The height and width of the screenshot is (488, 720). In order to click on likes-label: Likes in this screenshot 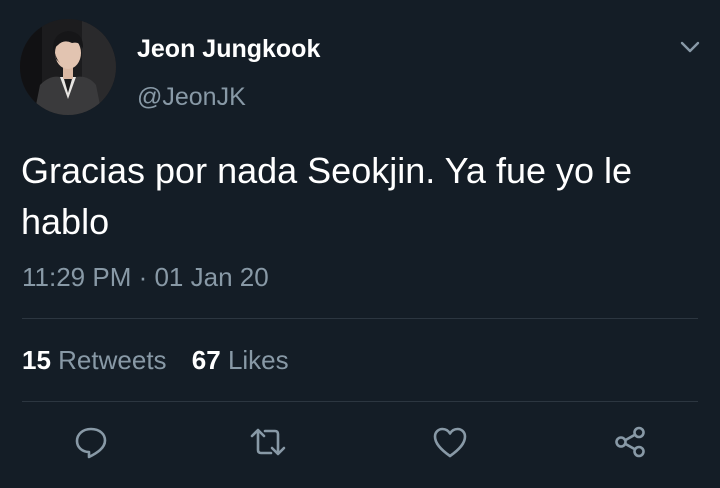, I will do `click(258, 360)`.